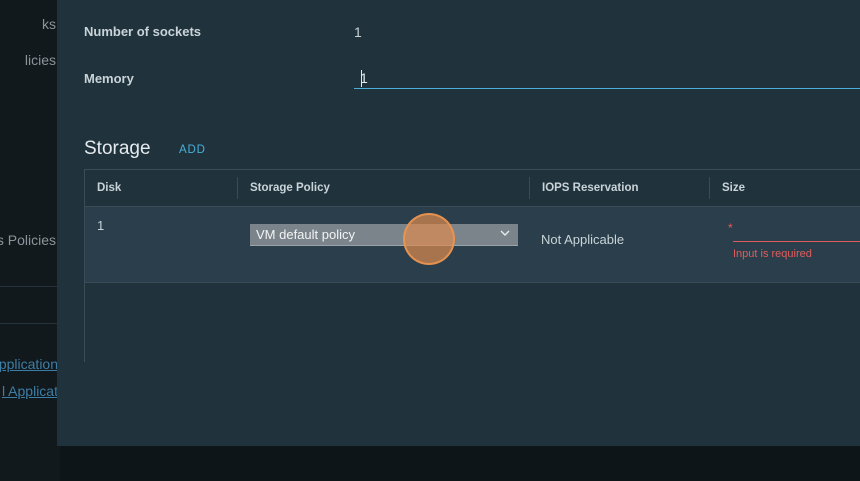  What do you see at coordinates (109, 188) in the screenshot?
I see `column-header-disk: Disk` at bounding box center [109, 188].